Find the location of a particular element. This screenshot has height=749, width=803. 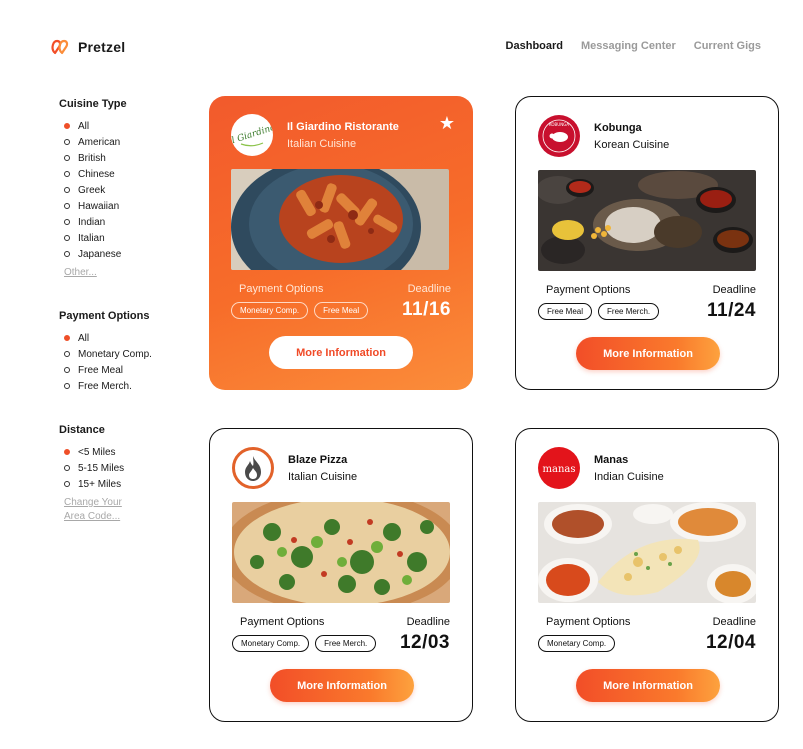

pizza-photo is located at coordinates (341, 552).